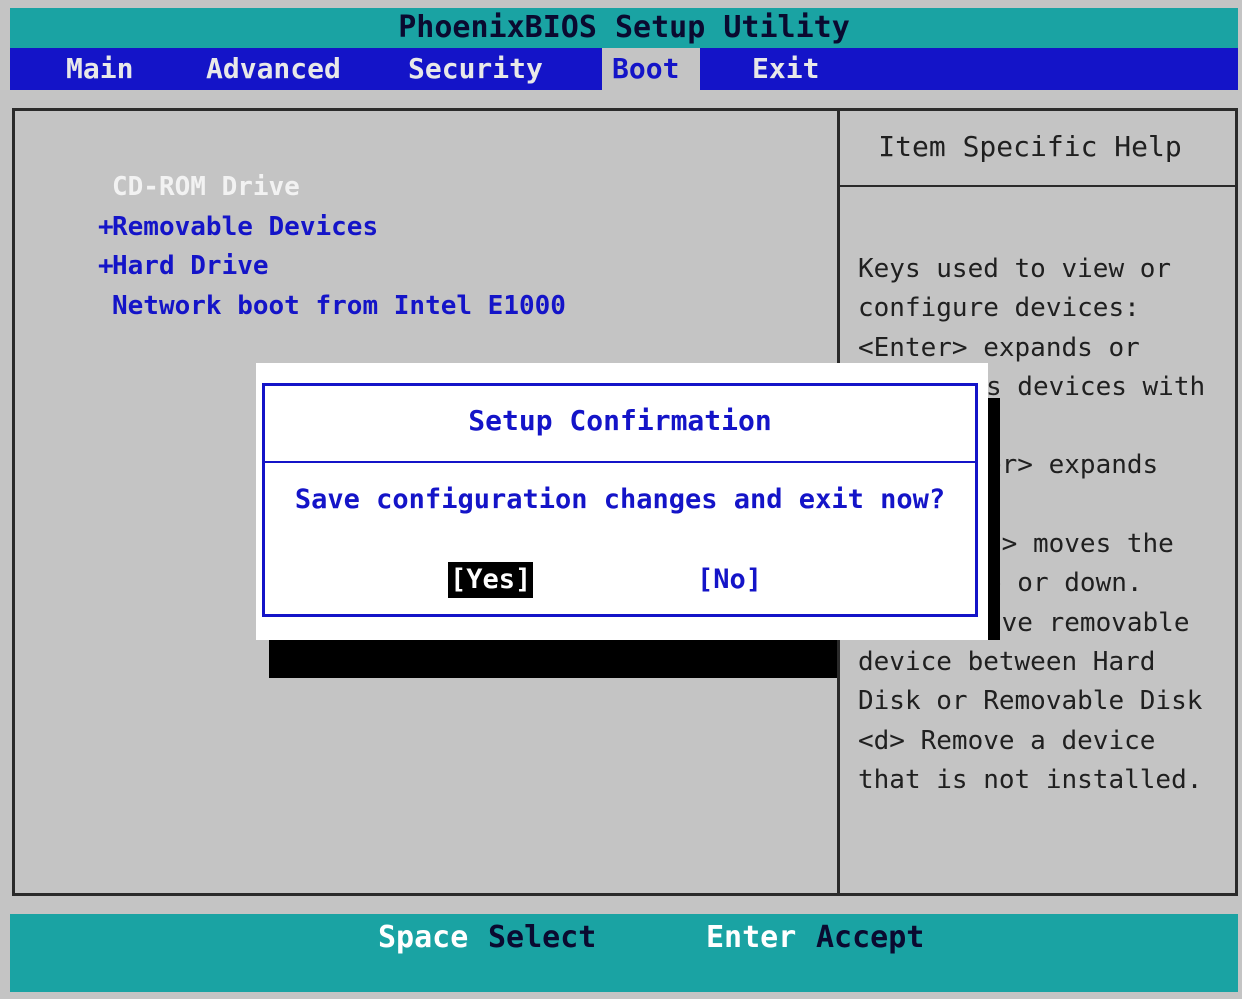  I want to click on help-title-divider, so click(1039, 186).